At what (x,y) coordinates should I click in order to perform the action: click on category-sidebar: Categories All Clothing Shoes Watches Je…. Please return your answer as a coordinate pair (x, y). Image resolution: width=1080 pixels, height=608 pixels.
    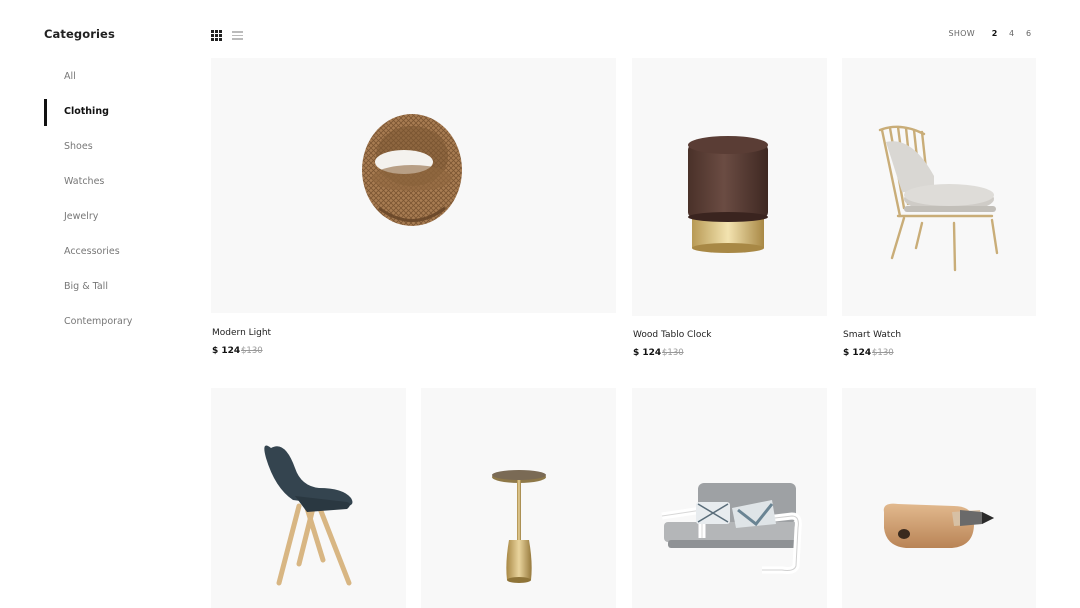
    Looking at the image, I should click on (119, 188).